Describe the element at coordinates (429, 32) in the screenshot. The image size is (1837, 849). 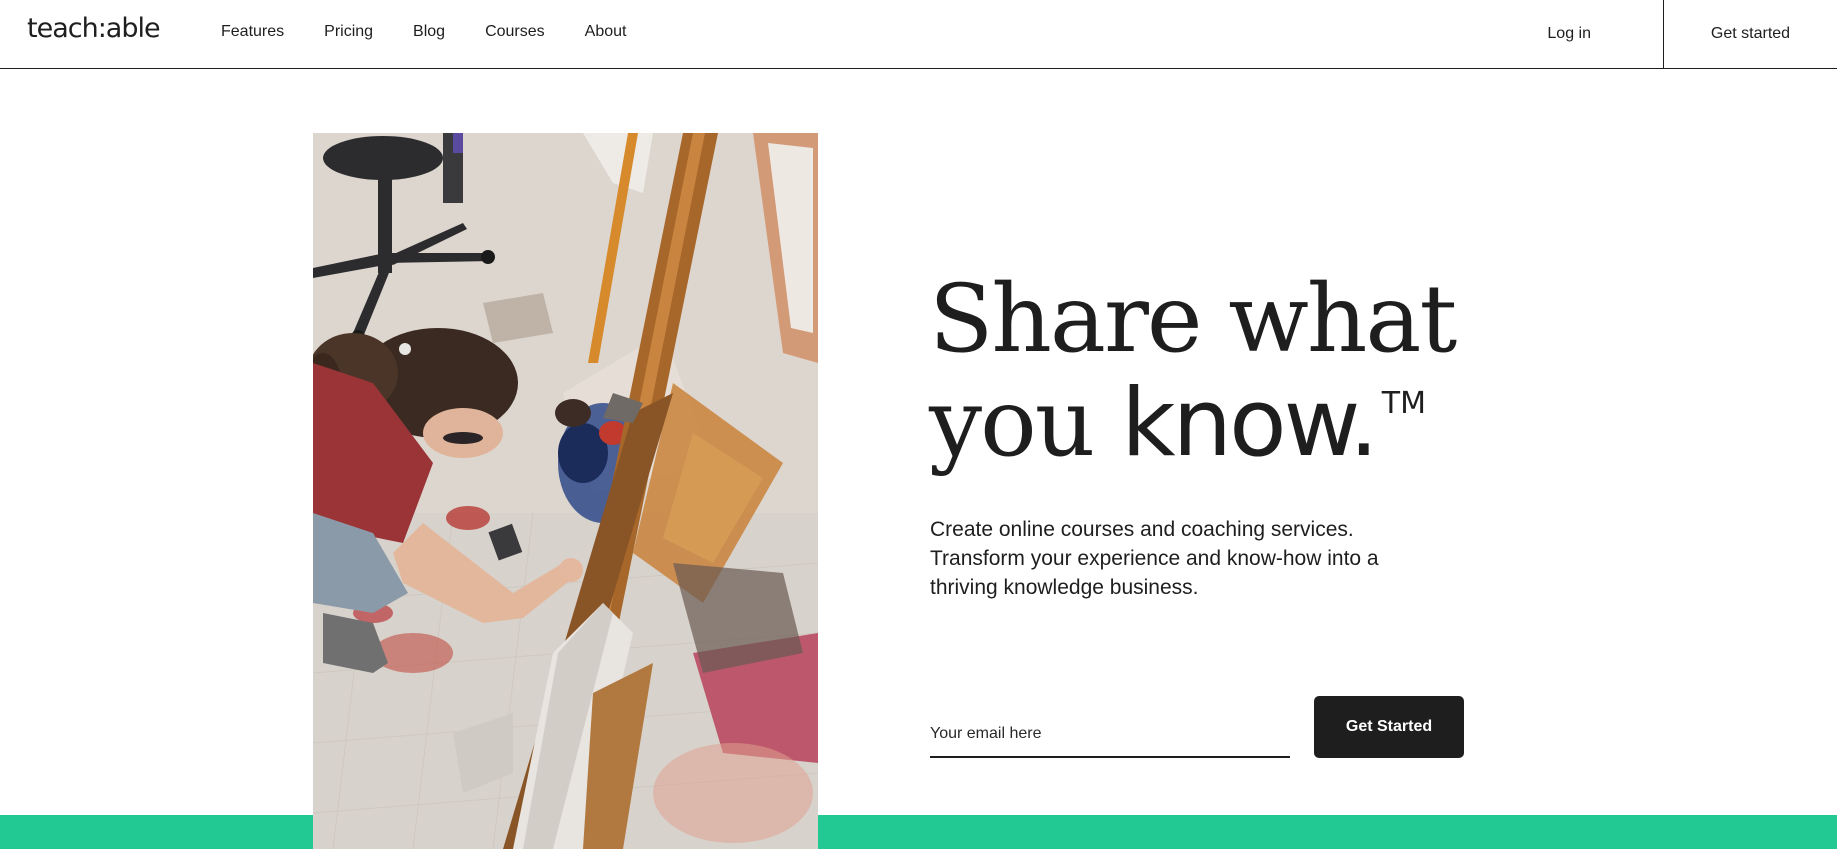
I see `nav-link-blog: Blog` at that location.